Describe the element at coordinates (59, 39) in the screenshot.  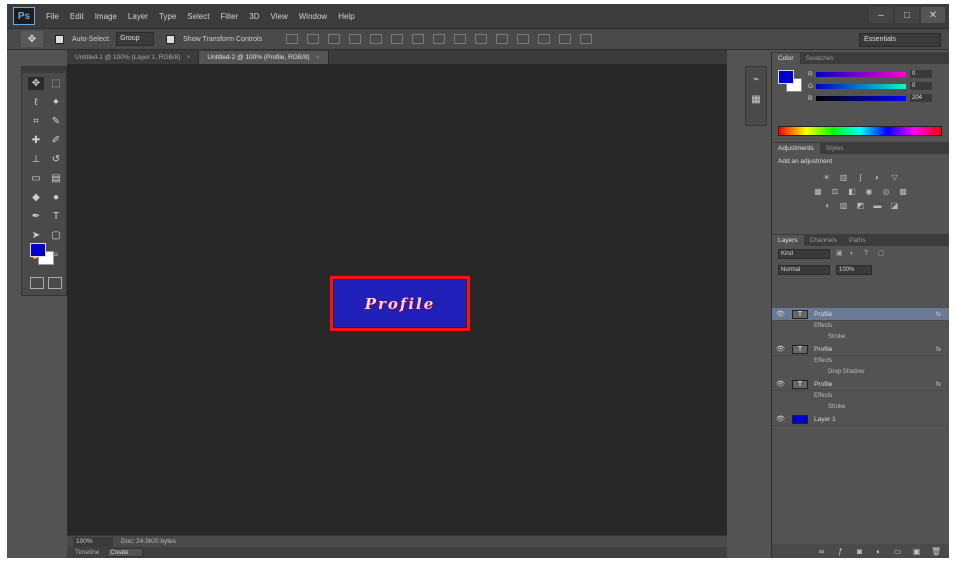
I see `auto-select-checkbox` at that location.